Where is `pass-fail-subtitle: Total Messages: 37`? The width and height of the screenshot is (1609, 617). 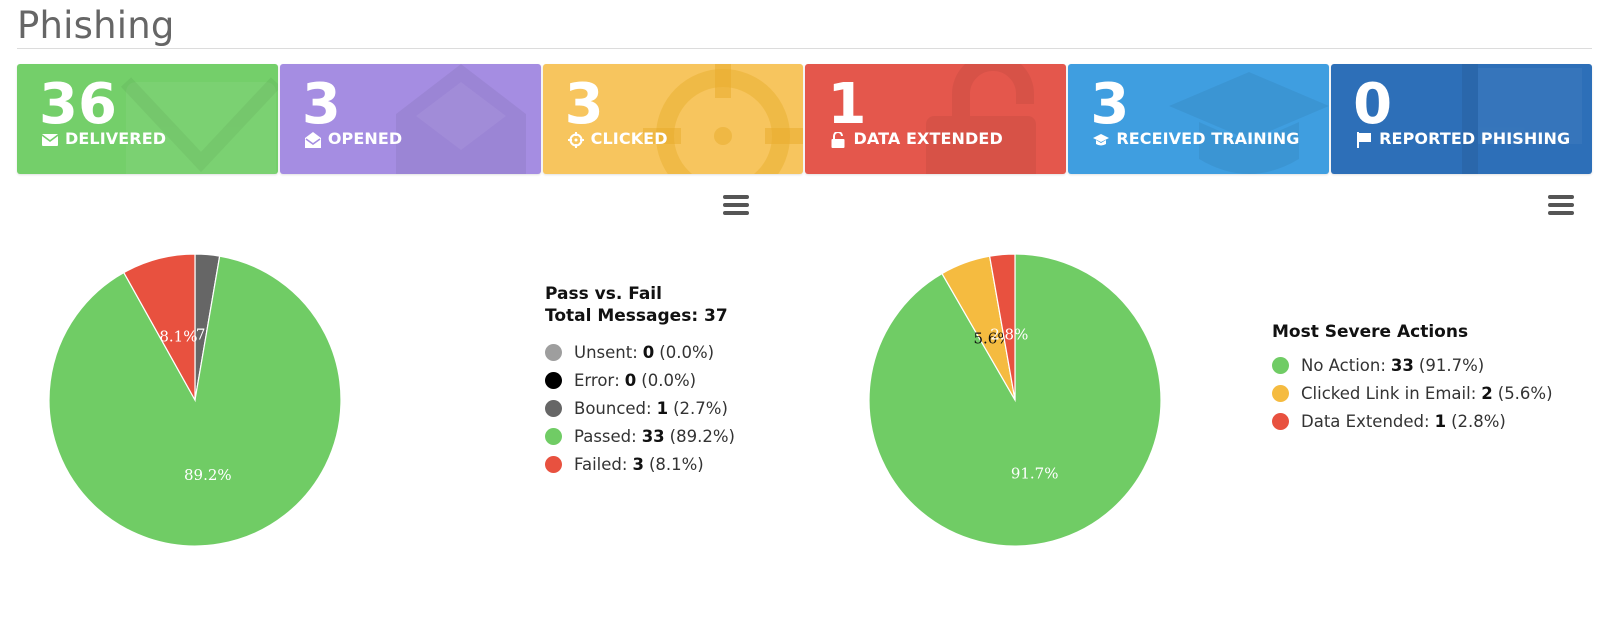 pass-fail-subtitle: Total Messages: 37 is located at coordinates (636, 316).